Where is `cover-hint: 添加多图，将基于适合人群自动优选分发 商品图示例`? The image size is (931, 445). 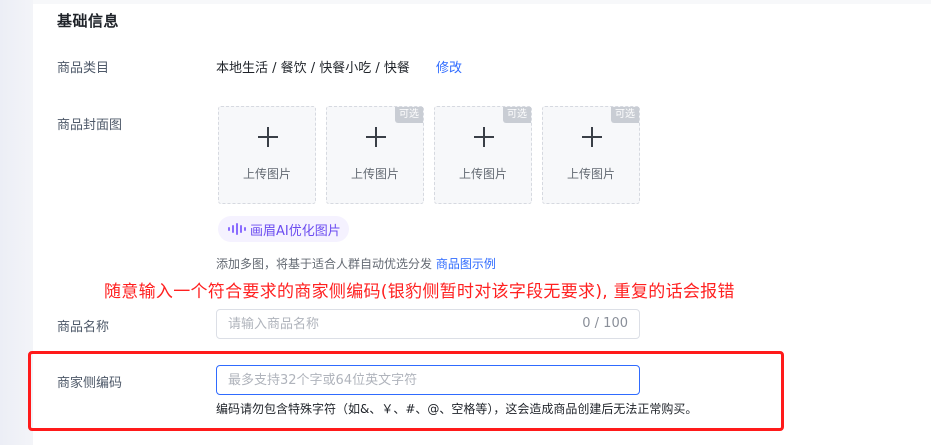
cover-hint: 添加多图，将基于适合人群自动优选分发 商品图示例 is located at coordinates (356, 263).